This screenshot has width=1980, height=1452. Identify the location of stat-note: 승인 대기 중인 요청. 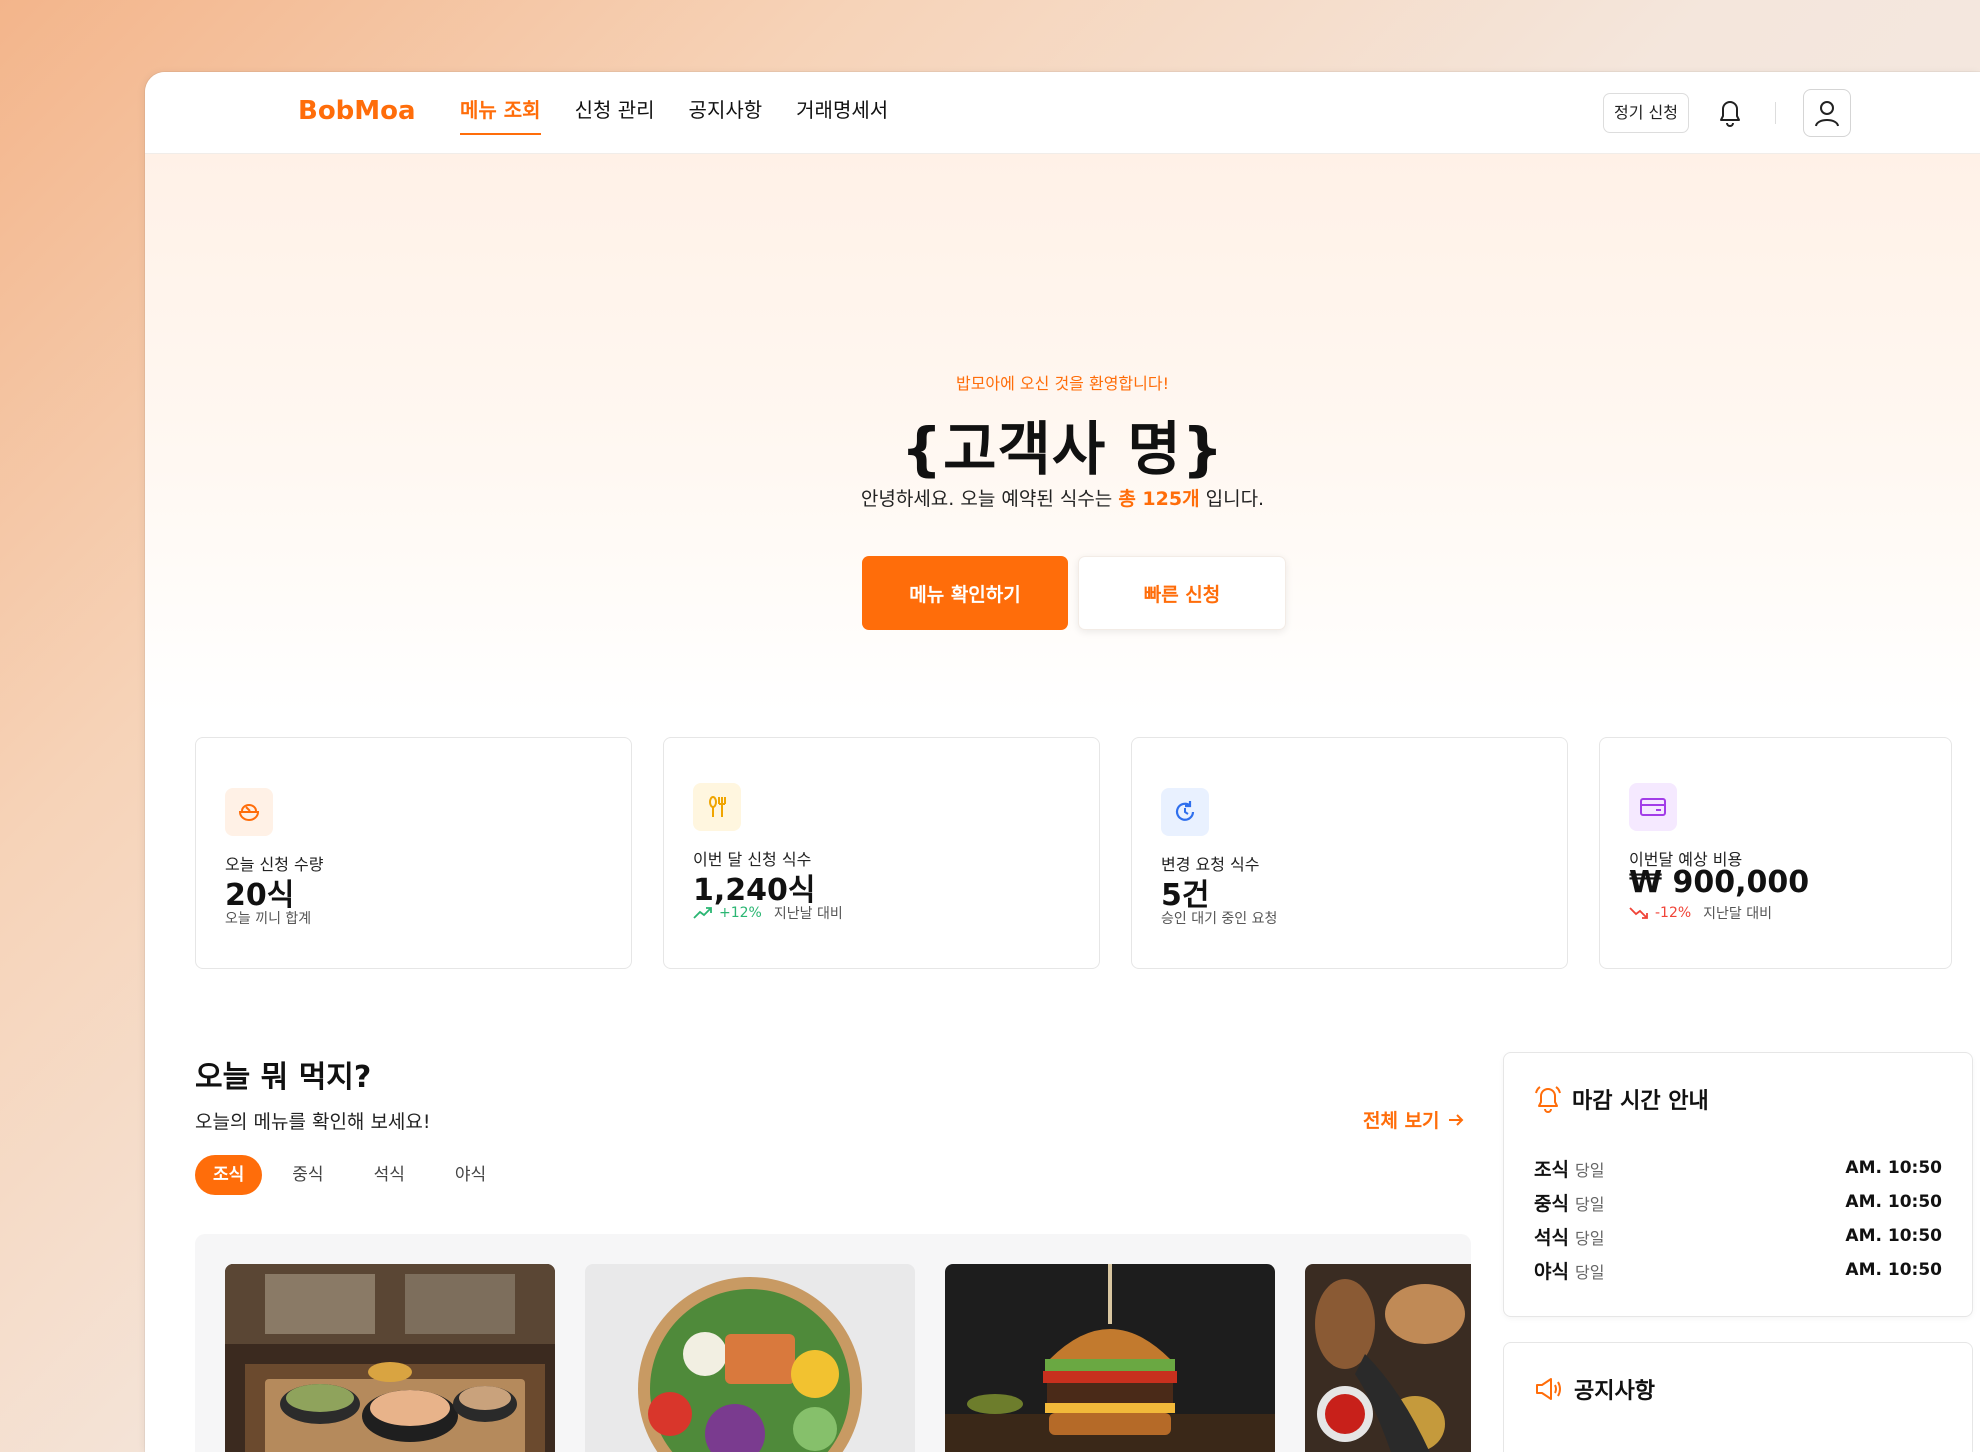
(1219, 919).